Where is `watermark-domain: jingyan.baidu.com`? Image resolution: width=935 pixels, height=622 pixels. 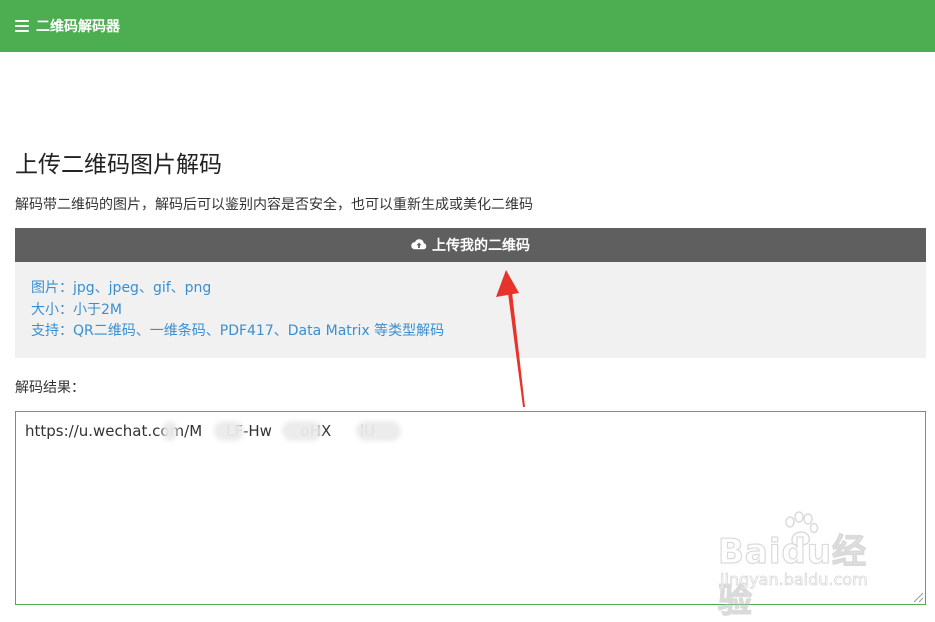 watermark-domain: jingyan.baidu.com is located at coordinates (794, 580).